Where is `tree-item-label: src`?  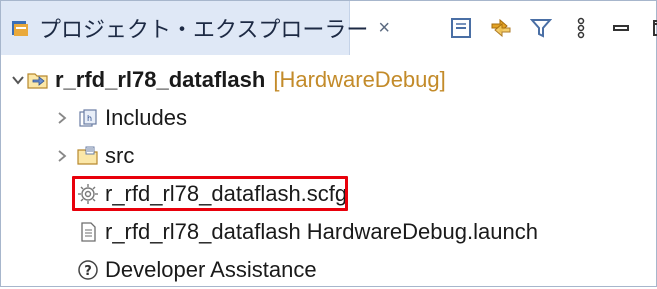
tree-item-label: src is located at coordinates (120, 155).